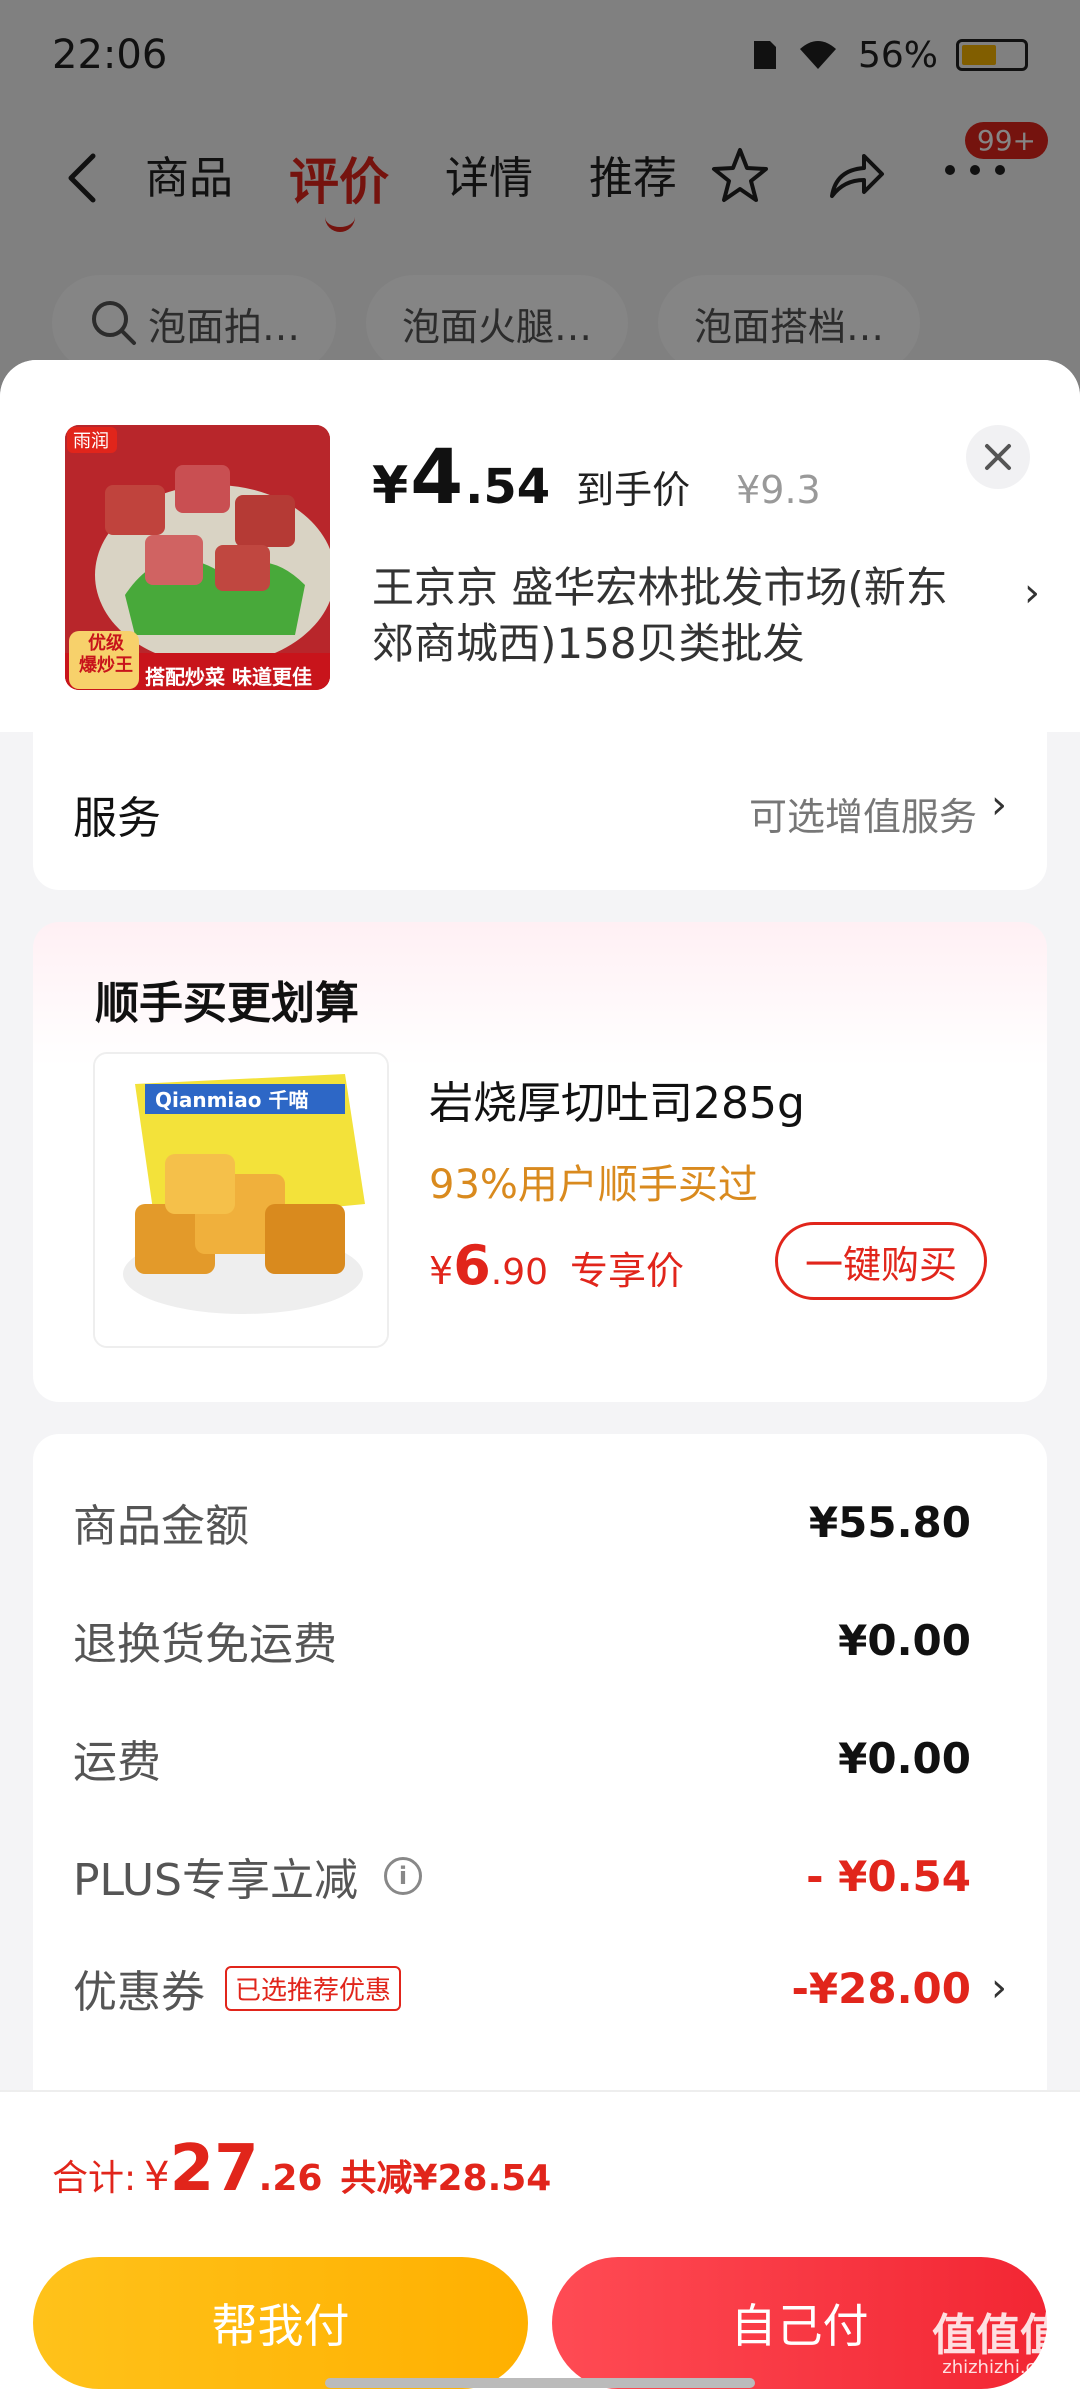 This screenshot has height=2400, width=1080. I want to click on row-value: - ¥0.54, so click(888, 1876).